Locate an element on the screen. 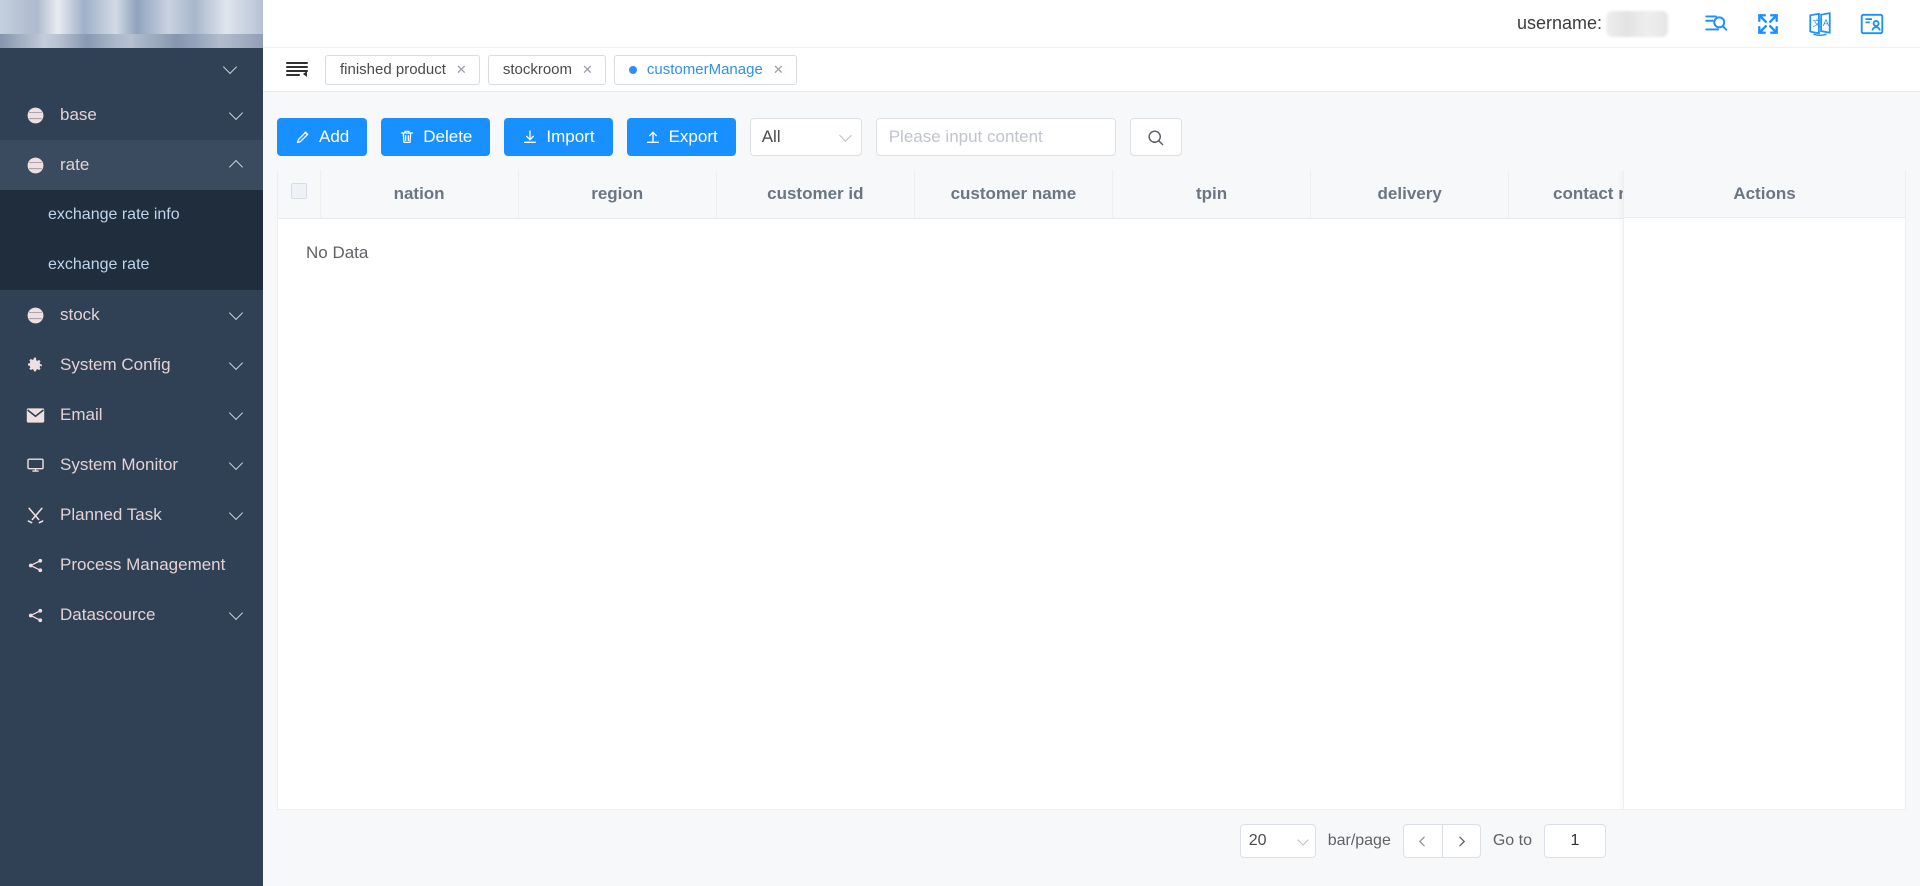  tab-label: customerManage is located at coordinates (704, 69).